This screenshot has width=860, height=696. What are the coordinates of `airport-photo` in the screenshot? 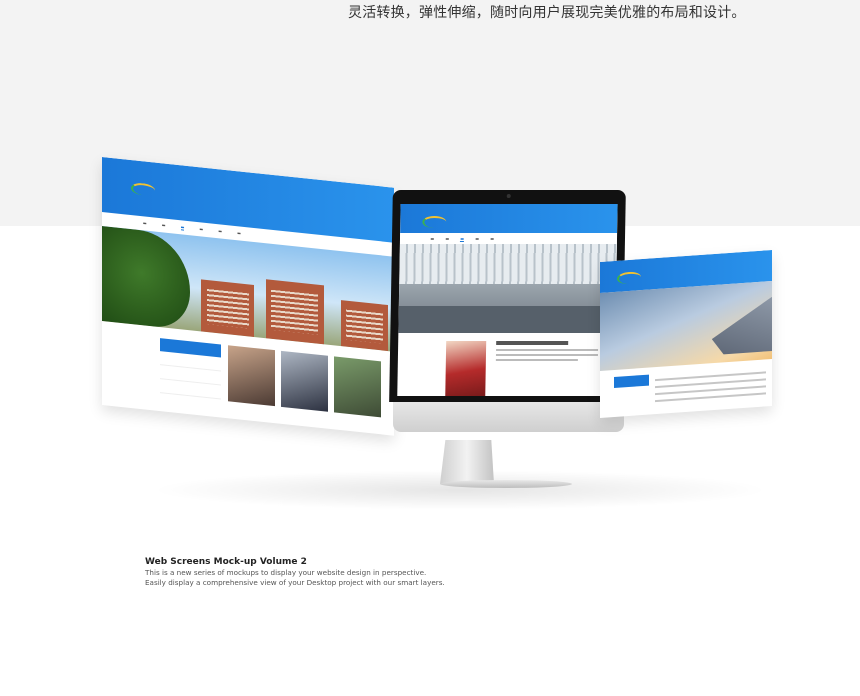 It's located at (507, 288).